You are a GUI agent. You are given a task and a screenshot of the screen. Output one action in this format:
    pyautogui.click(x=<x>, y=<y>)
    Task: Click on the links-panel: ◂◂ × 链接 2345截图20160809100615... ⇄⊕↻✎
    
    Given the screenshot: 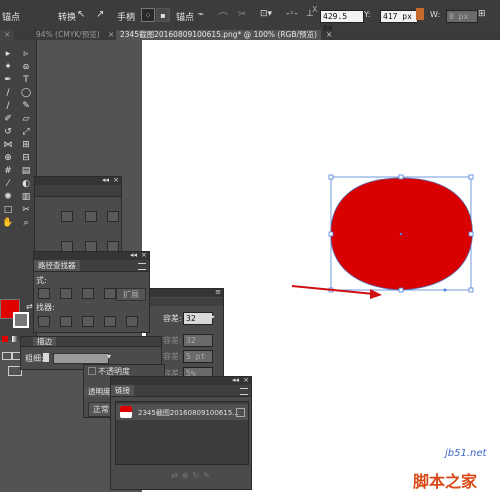 What is the action you would take?
    pyautogui.click(x=181, y=433)
    